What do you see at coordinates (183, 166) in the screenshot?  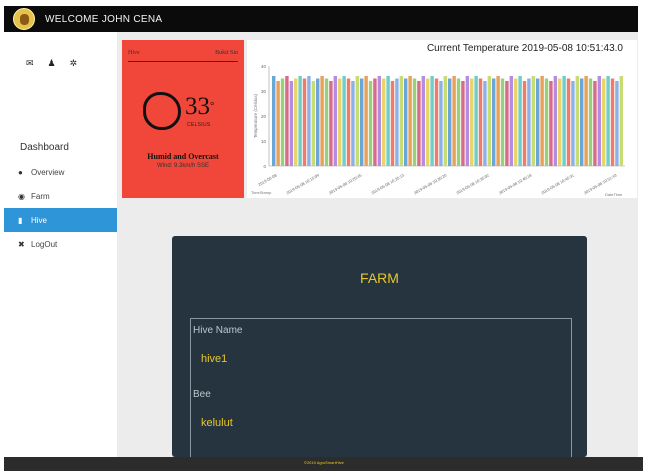 I see `weather-wind: Wind: 9.3km/h SSE` at bounding box center [183, 166].